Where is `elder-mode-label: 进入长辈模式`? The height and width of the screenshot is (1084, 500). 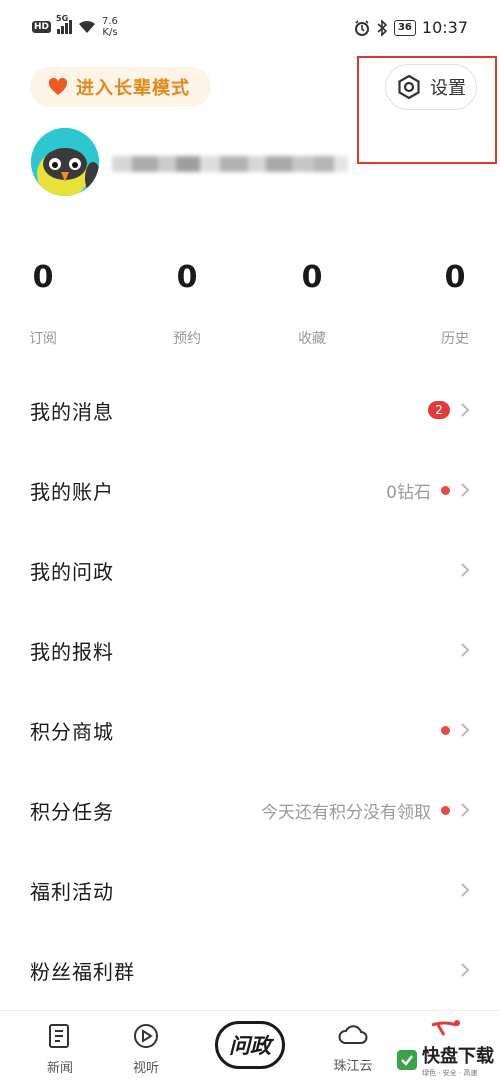
elder-mode-label: 进入长辈模式 is located at coordinates (133, 88).